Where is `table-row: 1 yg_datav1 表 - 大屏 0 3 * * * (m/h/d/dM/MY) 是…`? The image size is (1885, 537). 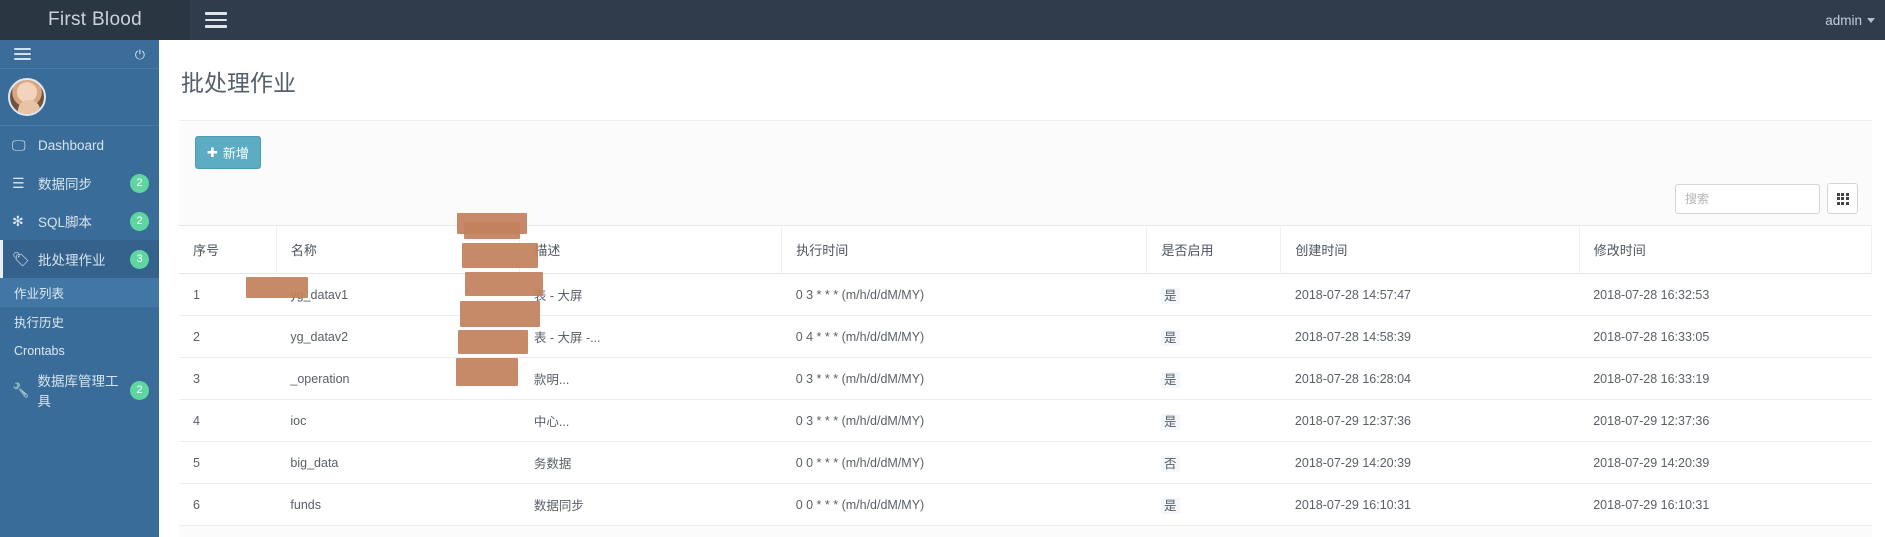
table-row: 1 yg_datav1 表 - 大屏 0 3 * * * (m/h/d/dM/MY) 是… is located at coordinates (1025, 294).